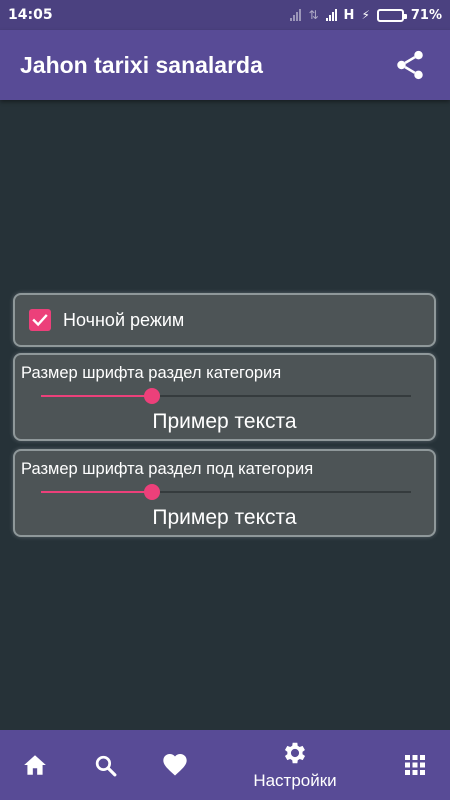  I want to click on search-icon, so click(105, 765).